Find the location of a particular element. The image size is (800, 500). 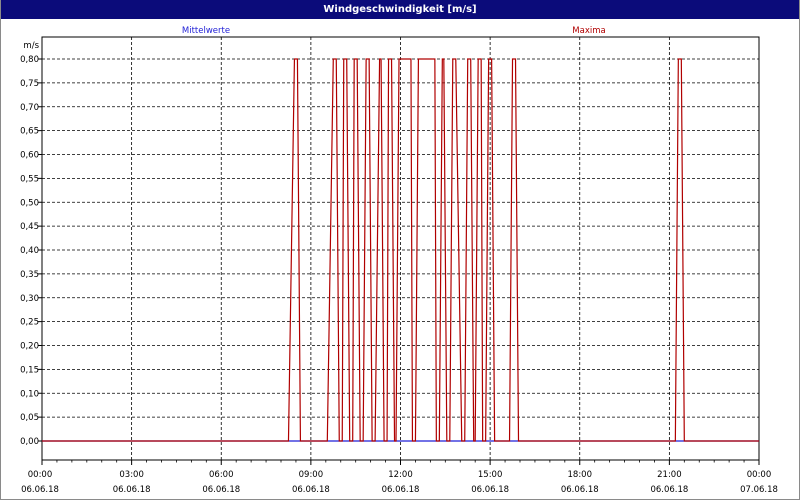

x-tick-date: 07.06.18 is located at coordinates (759, 490).